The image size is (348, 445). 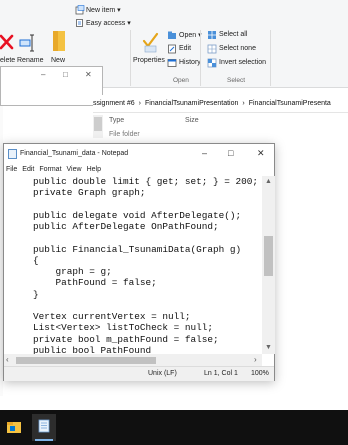 What do you see at coordinates (26, 43) in the screenshot?
I see `rename-icon` at bounding box center [26, 43].